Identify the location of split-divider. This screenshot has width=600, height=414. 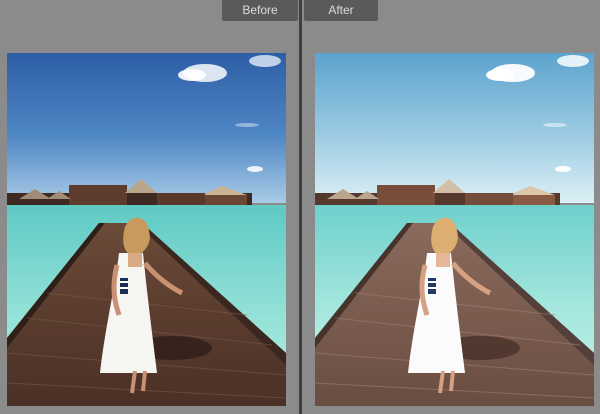
(300, 207).